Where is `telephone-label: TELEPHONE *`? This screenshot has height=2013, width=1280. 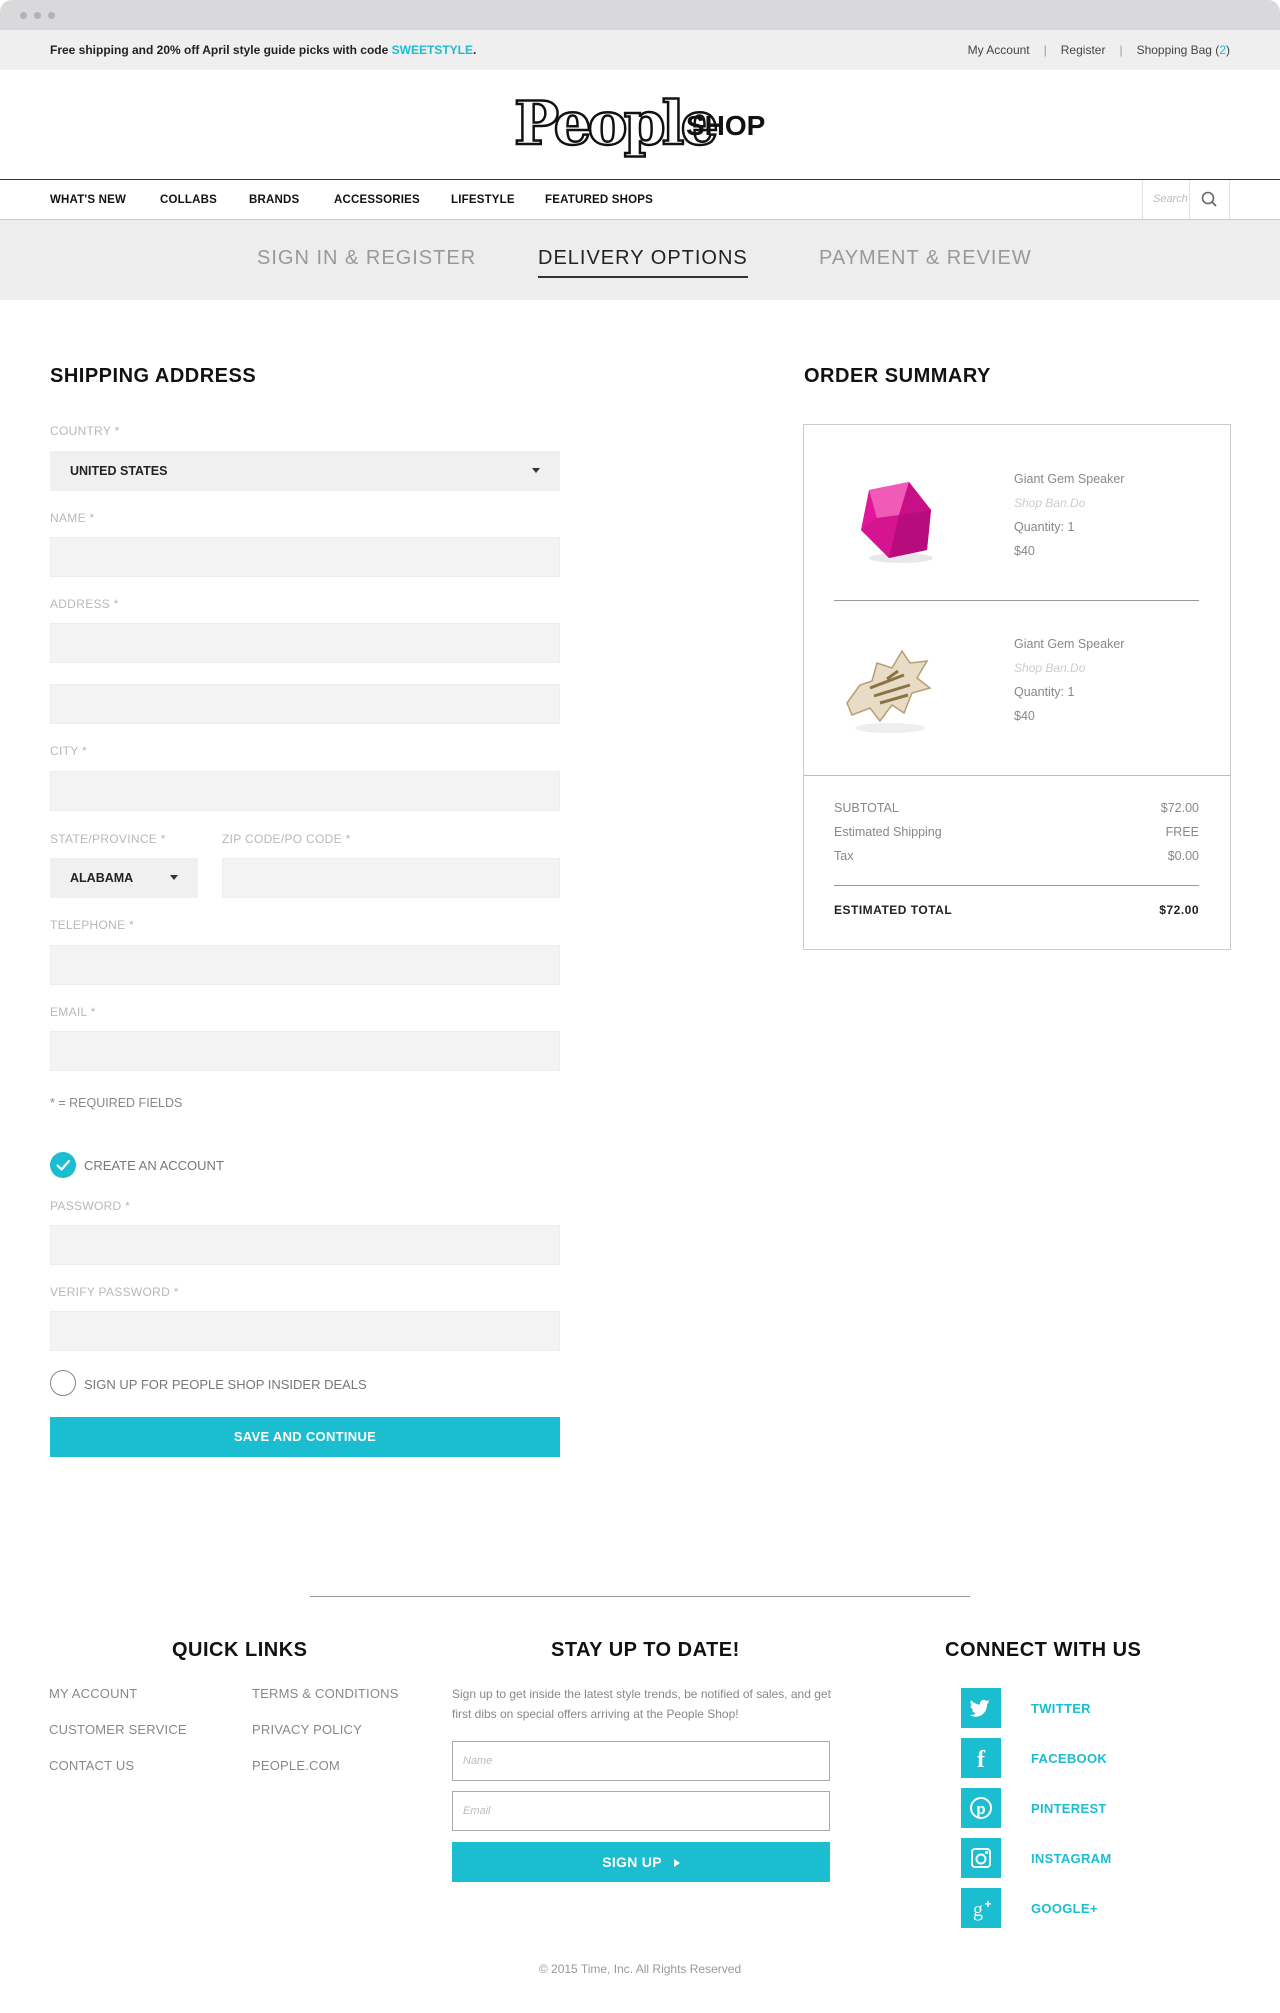 telephone-label: TELEPHONE * is located at coordinates (92, 925).